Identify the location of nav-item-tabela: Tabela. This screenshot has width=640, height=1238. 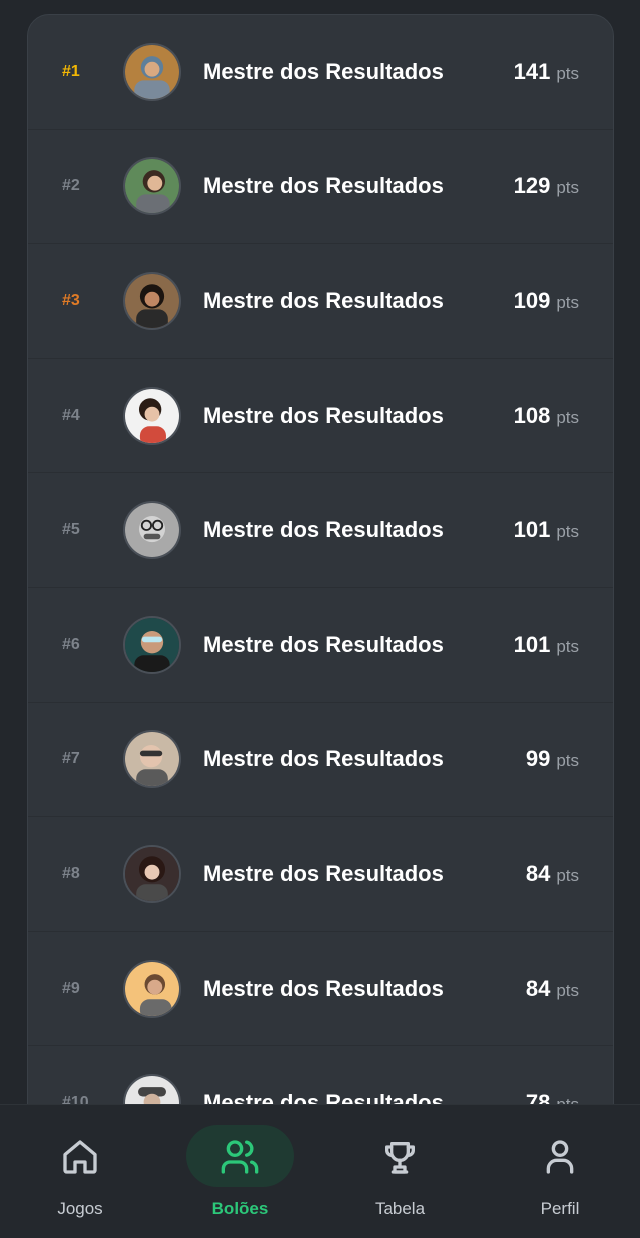
(400, 1171).